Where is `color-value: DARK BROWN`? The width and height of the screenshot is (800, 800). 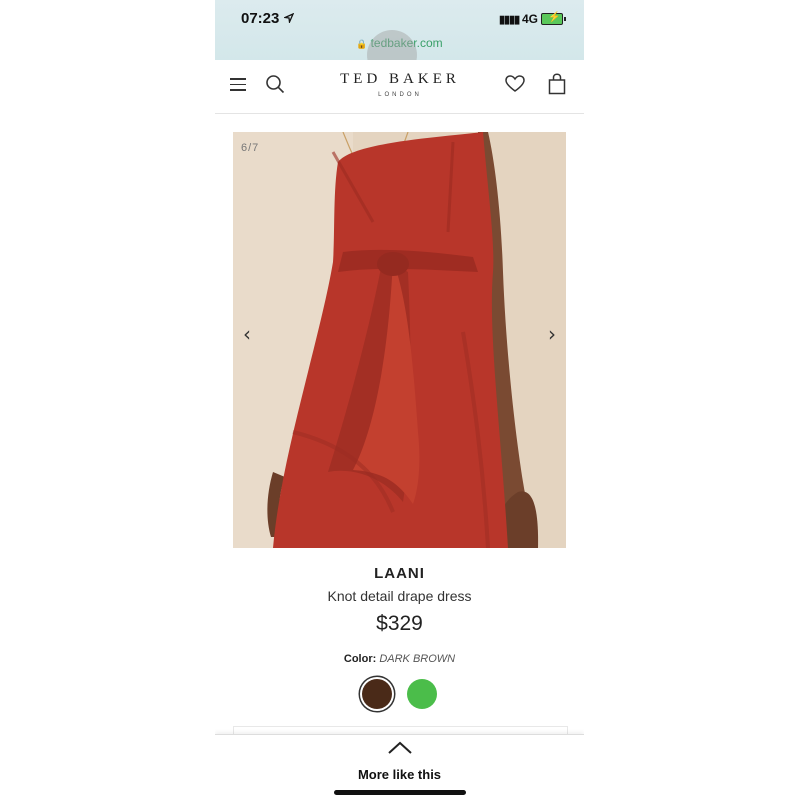 color-value: DARK BROWN is located at coordinates (417, 659).